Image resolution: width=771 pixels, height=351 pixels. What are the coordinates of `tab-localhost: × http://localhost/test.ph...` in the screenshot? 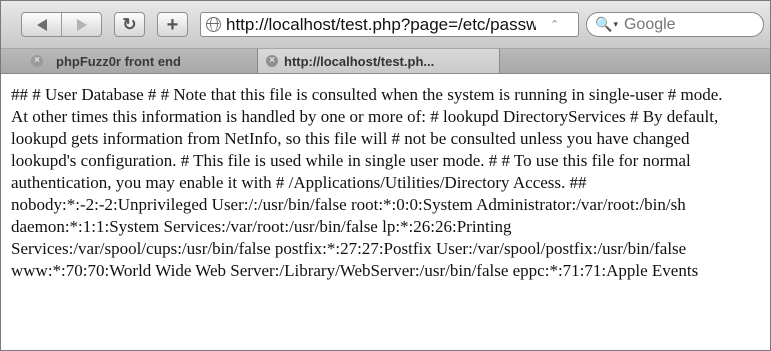 It's located at (378, 61).